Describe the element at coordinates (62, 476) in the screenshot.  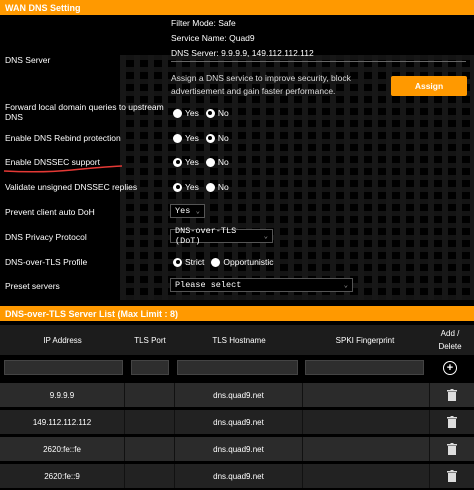
I see `ip-cell: 2620:fe::9` at that location.